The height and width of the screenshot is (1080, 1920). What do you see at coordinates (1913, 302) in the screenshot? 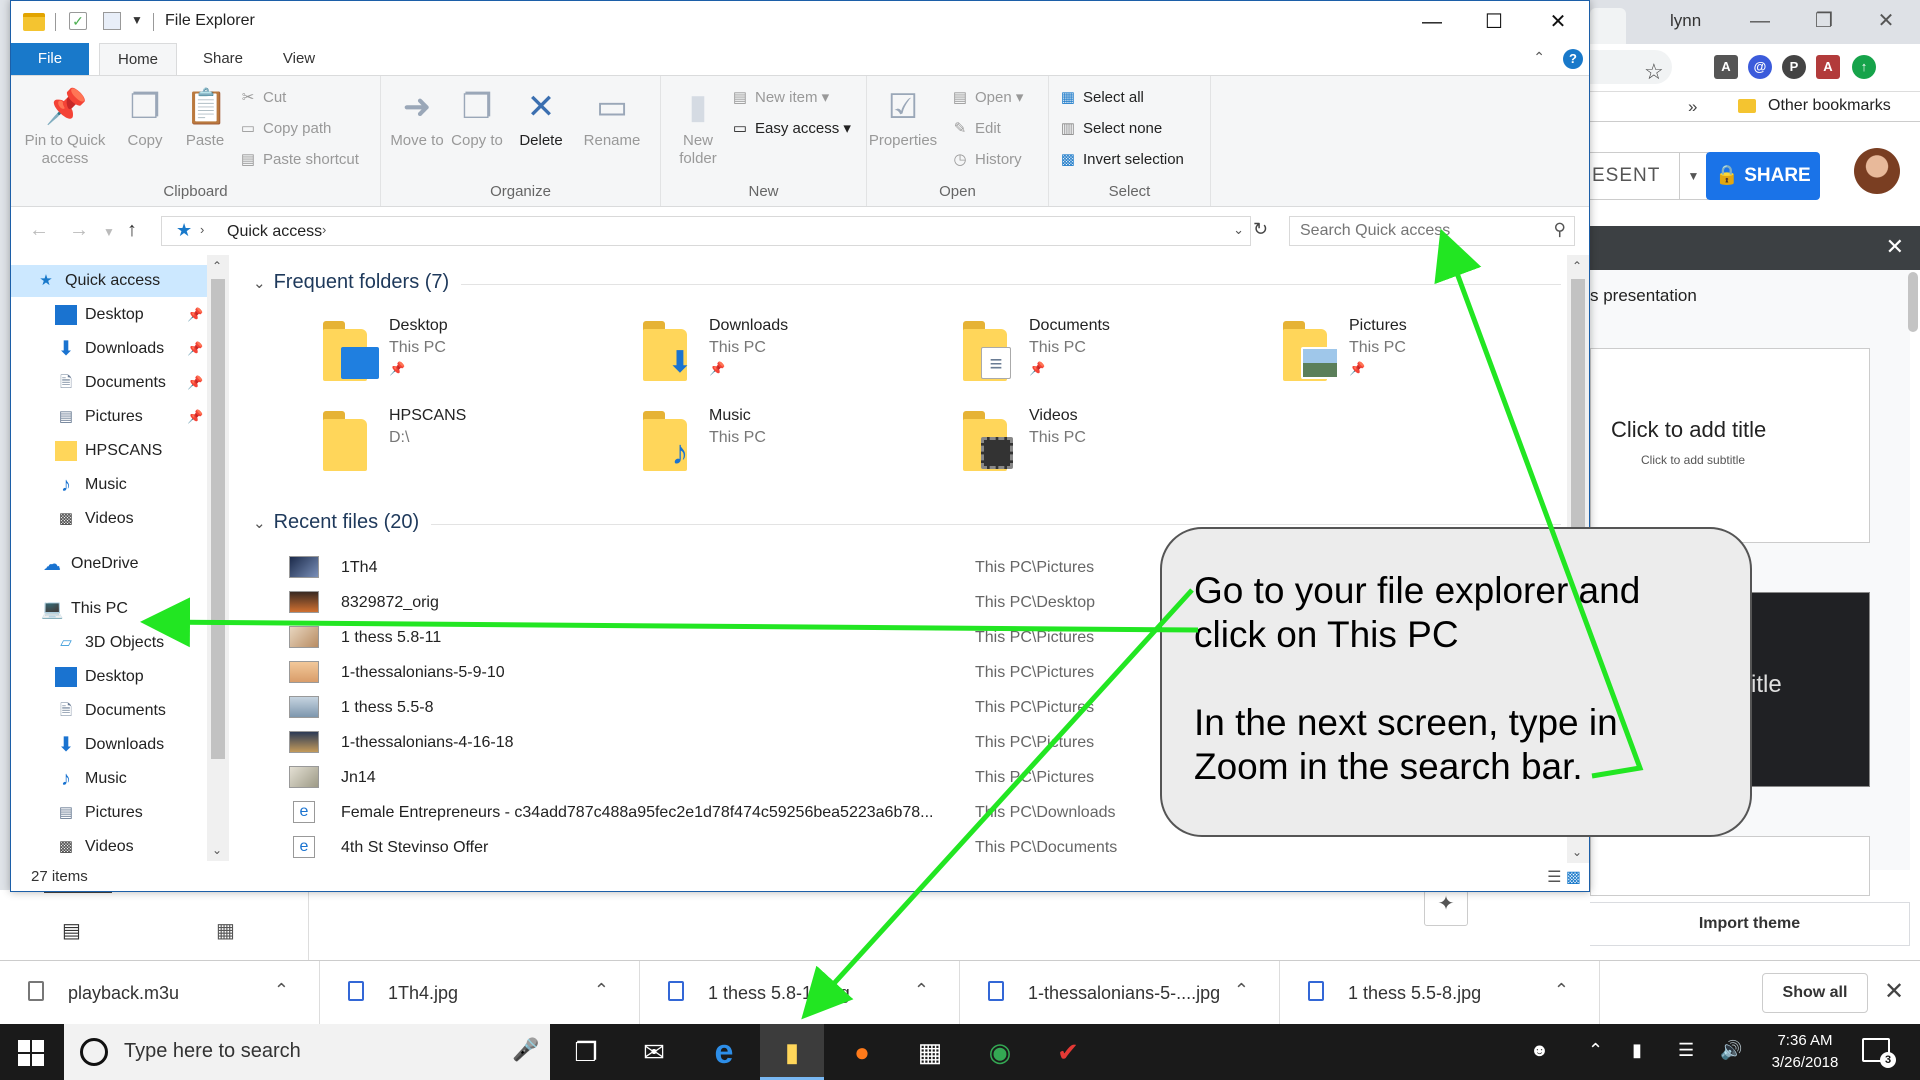
I see `themes-scrollbar` at bounding box center [1913, 302].